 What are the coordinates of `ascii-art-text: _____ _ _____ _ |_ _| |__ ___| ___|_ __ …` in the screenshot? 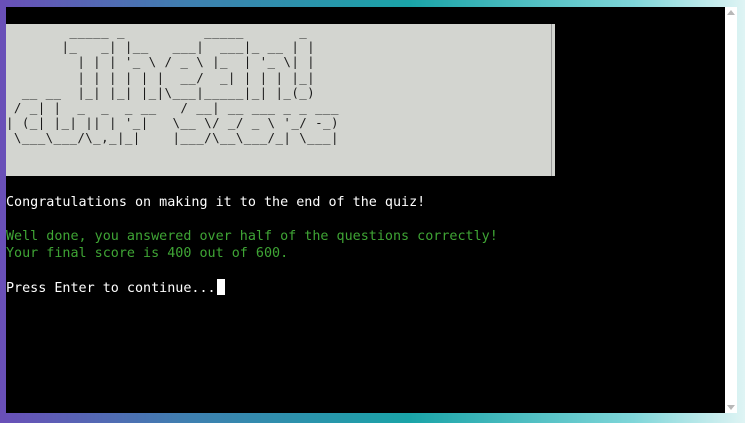 It's located at (172, 85).